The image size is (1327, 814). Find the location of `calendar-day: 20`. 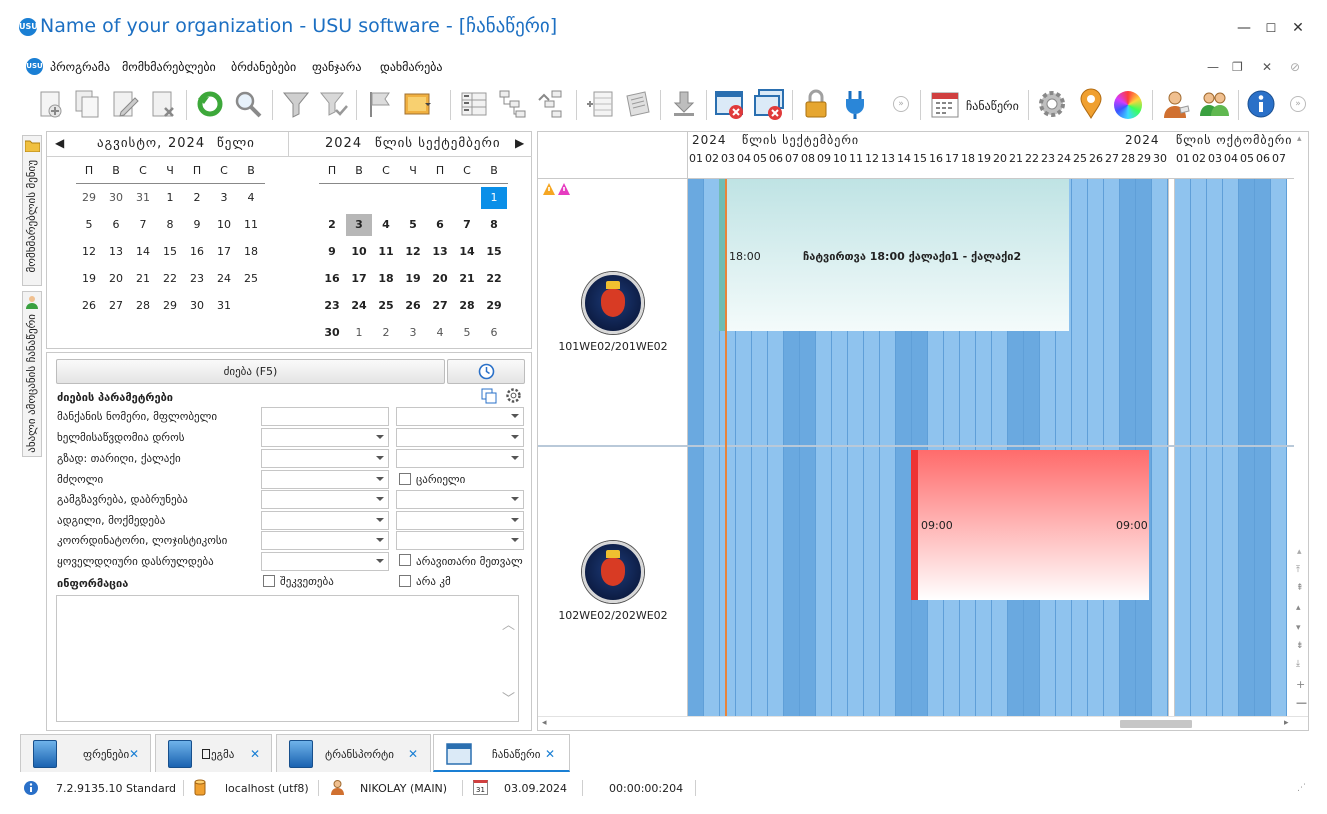

calendar-day: 20 is located at coordinates (116, 279).